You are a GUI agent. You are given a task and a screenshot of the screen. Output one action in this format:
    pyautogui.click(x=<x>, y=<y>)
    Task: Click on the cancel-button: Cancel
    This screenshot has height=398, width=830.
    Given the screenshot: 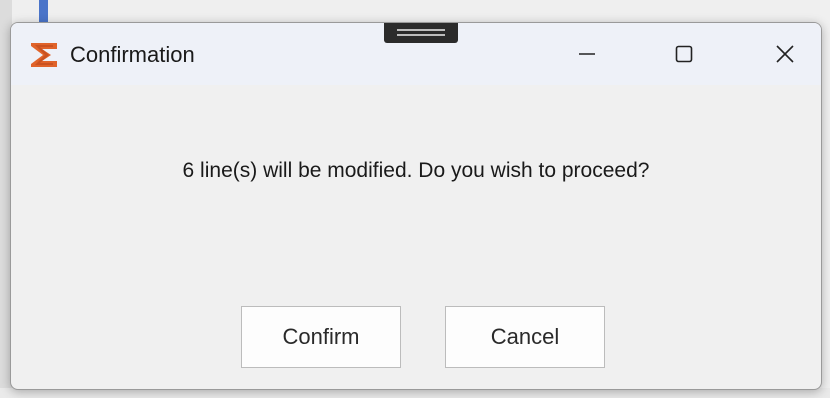 What is the action you would take?
    pyautogui.click(x=525, y=337)
    